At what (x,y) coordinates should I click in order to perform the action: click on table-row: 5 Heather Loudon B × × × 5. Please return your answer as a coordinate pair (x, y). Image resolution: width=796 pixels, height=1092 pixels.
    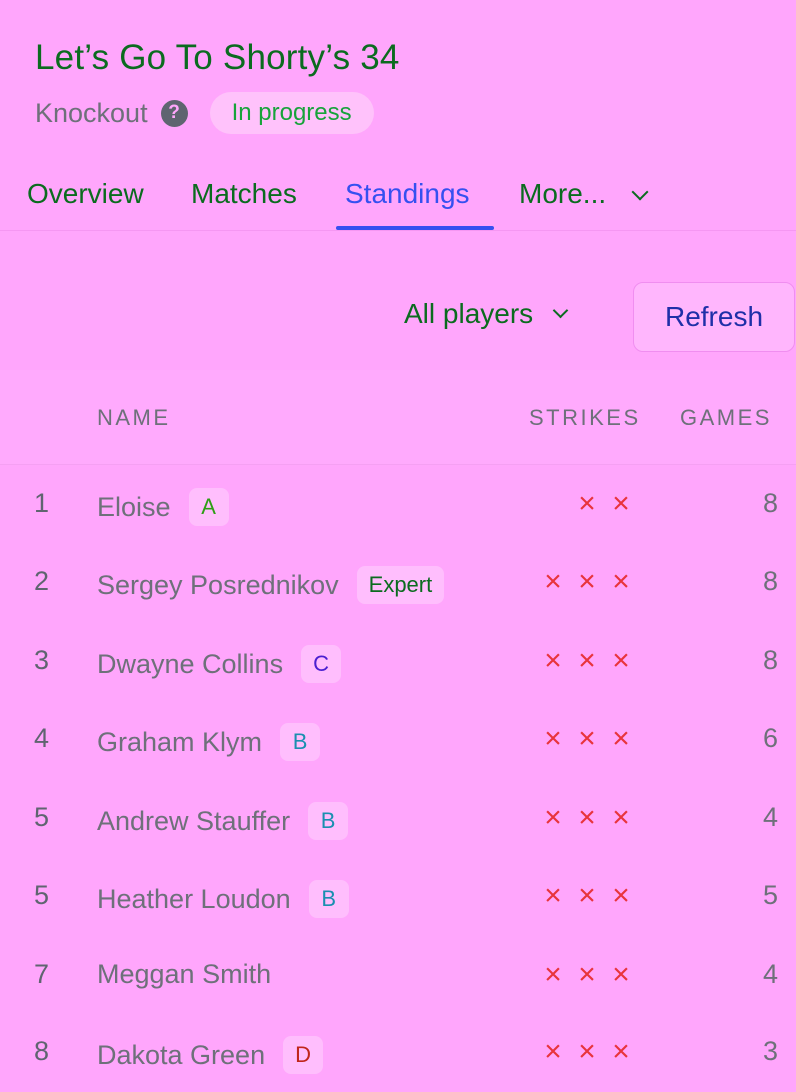
    Looking at the image, I should click on (398, 897).